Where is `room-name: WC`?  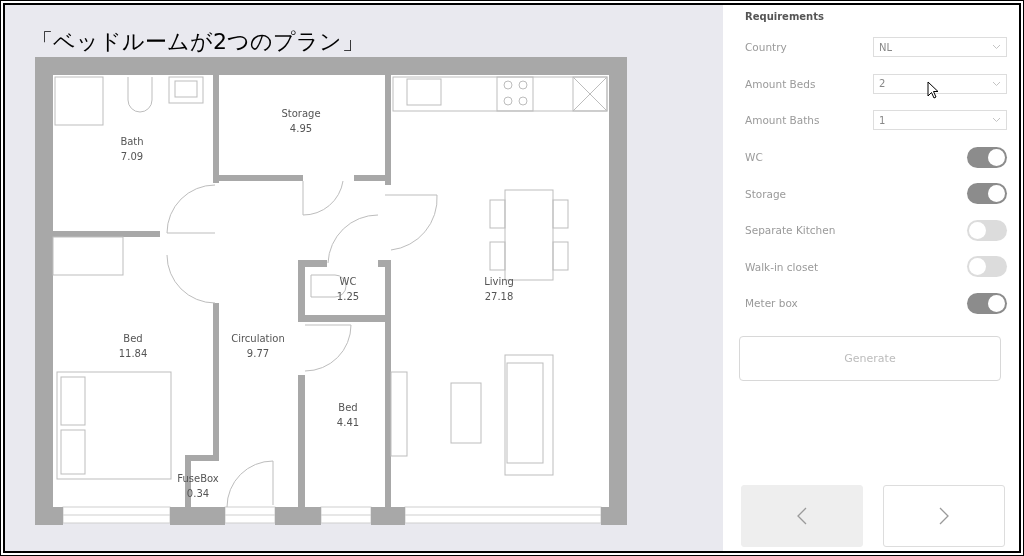
room-name: WC is located at coordinates (348, 281).